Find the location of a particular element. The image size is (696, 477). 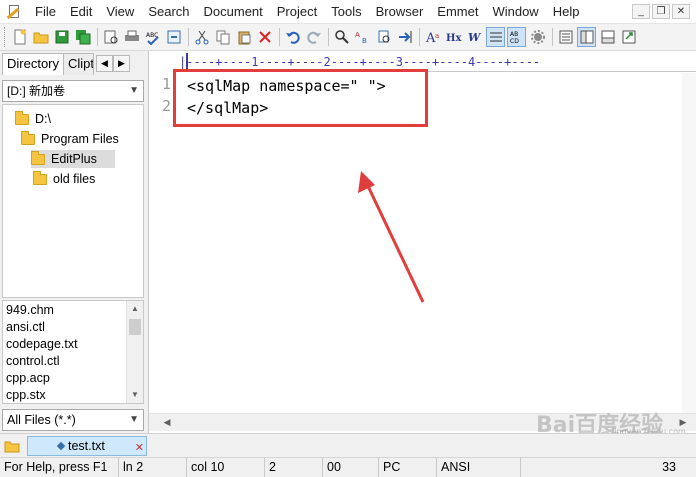

ruler-icon is located at coordinates (495, 37).